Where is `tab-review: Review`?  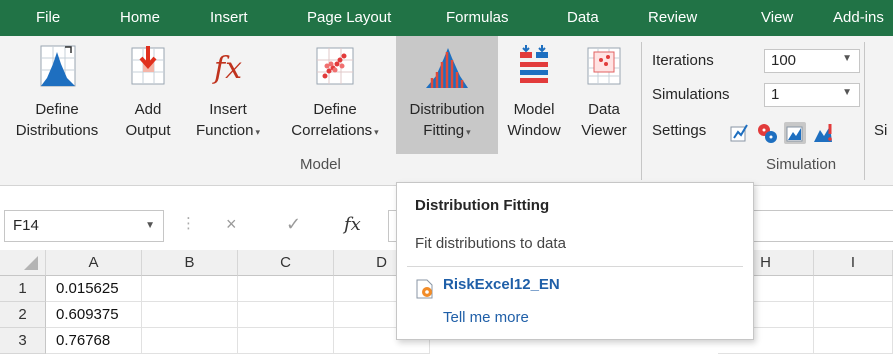 tab-review: Review is located at coordinates (672, 17).